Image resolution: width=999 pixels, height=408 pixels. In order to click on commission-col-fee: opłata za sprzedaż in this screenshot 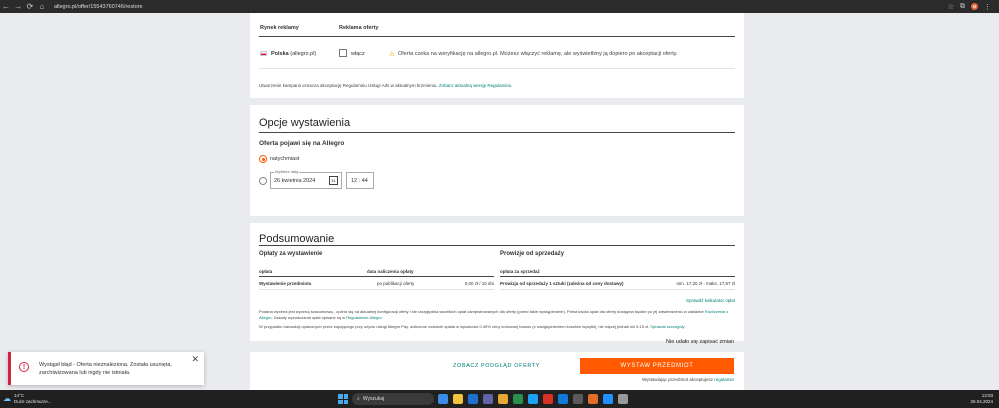, I will do `click(520, 271)`.